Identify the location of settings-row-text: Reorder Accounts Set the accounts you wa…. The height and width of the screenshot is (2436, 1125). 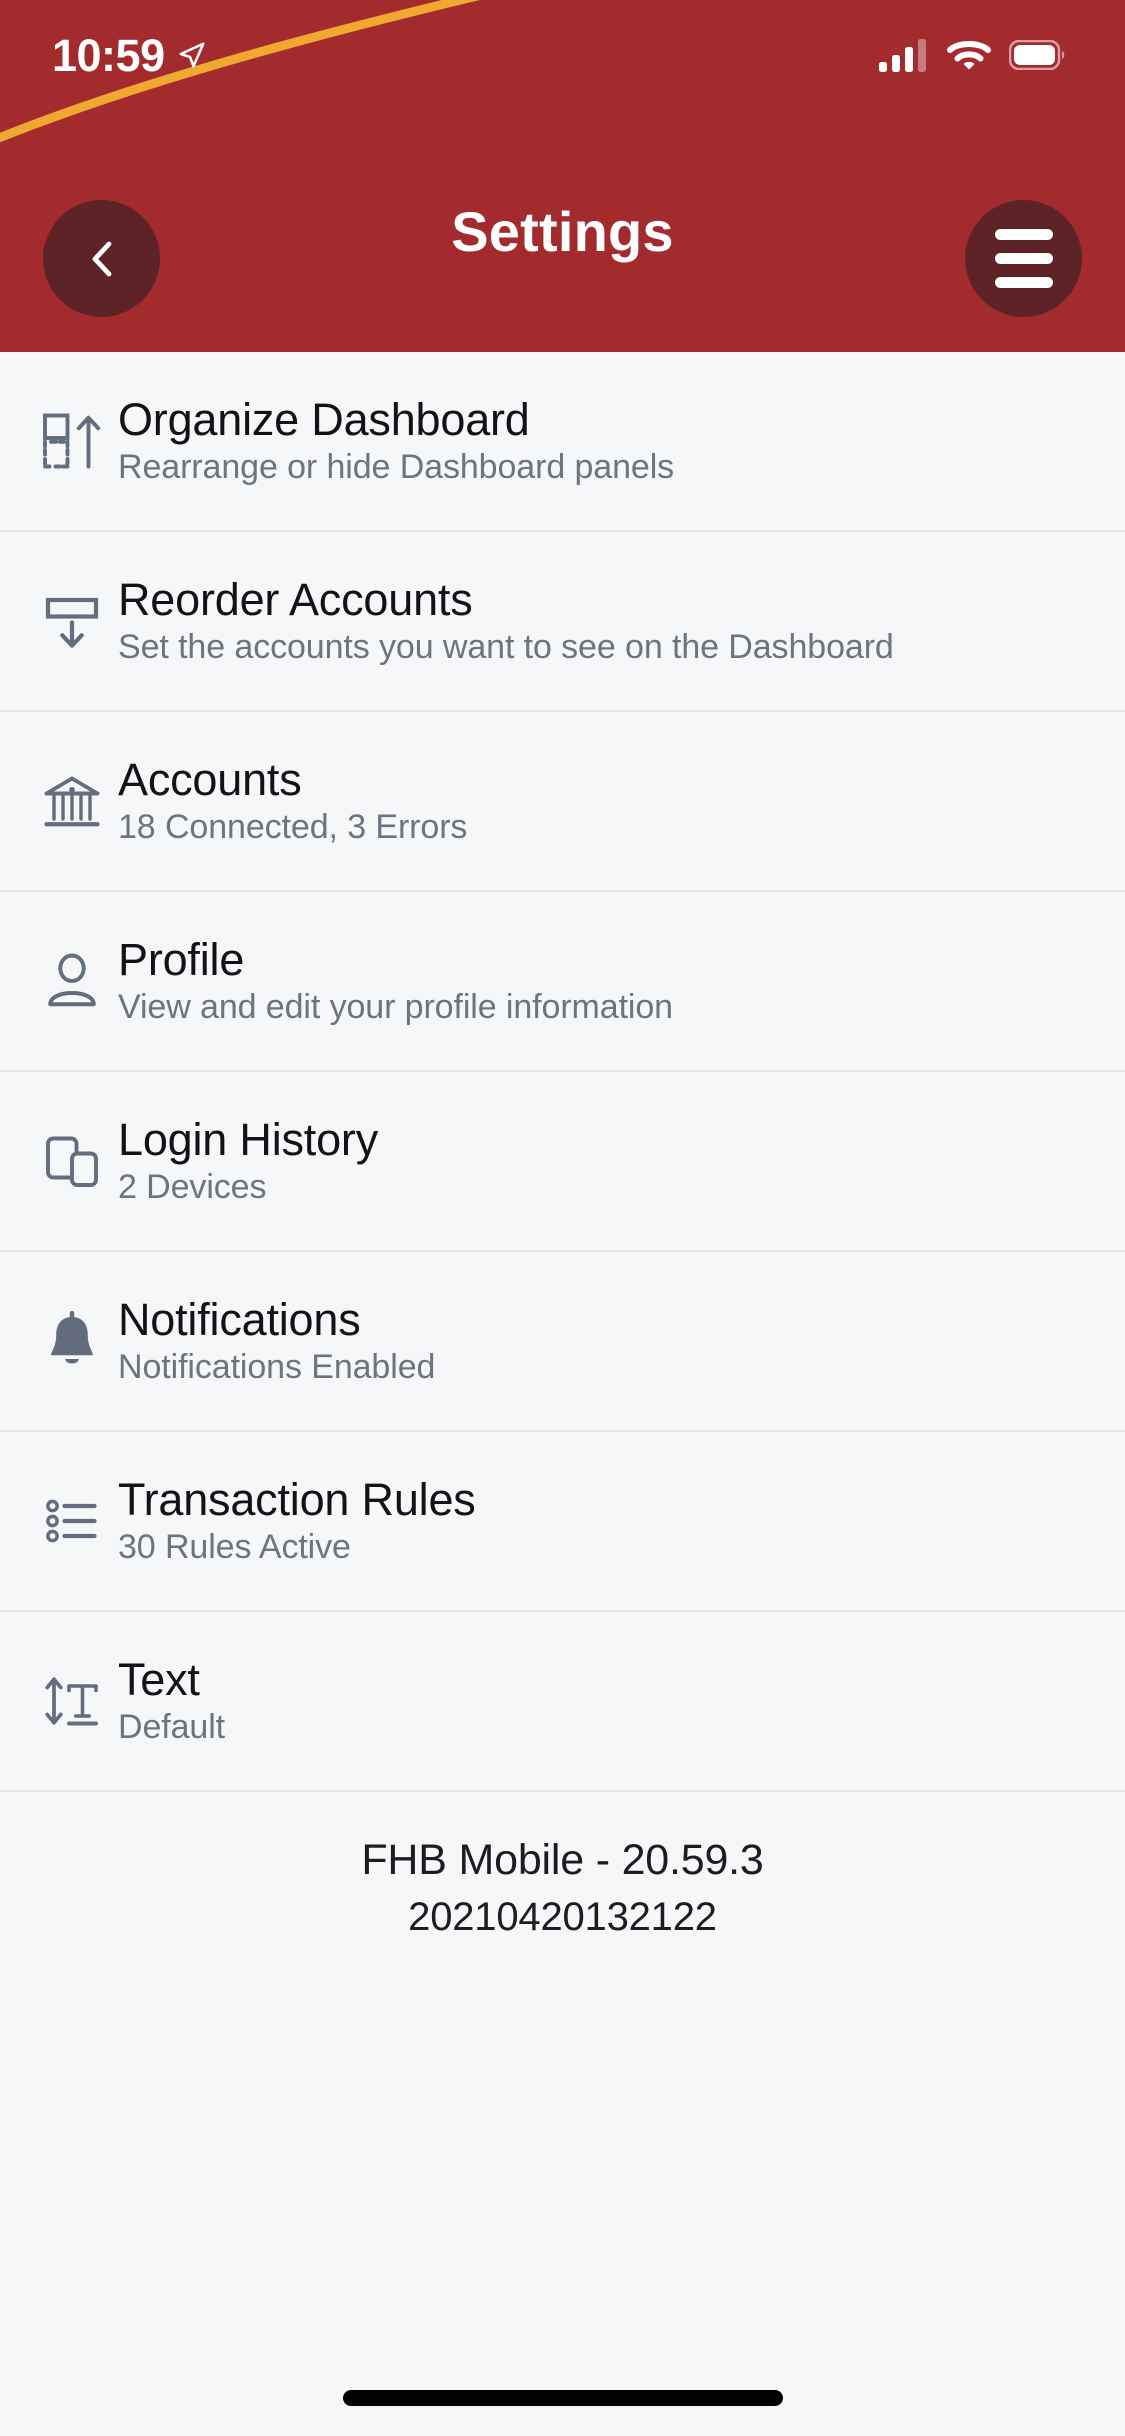
(506, 621).